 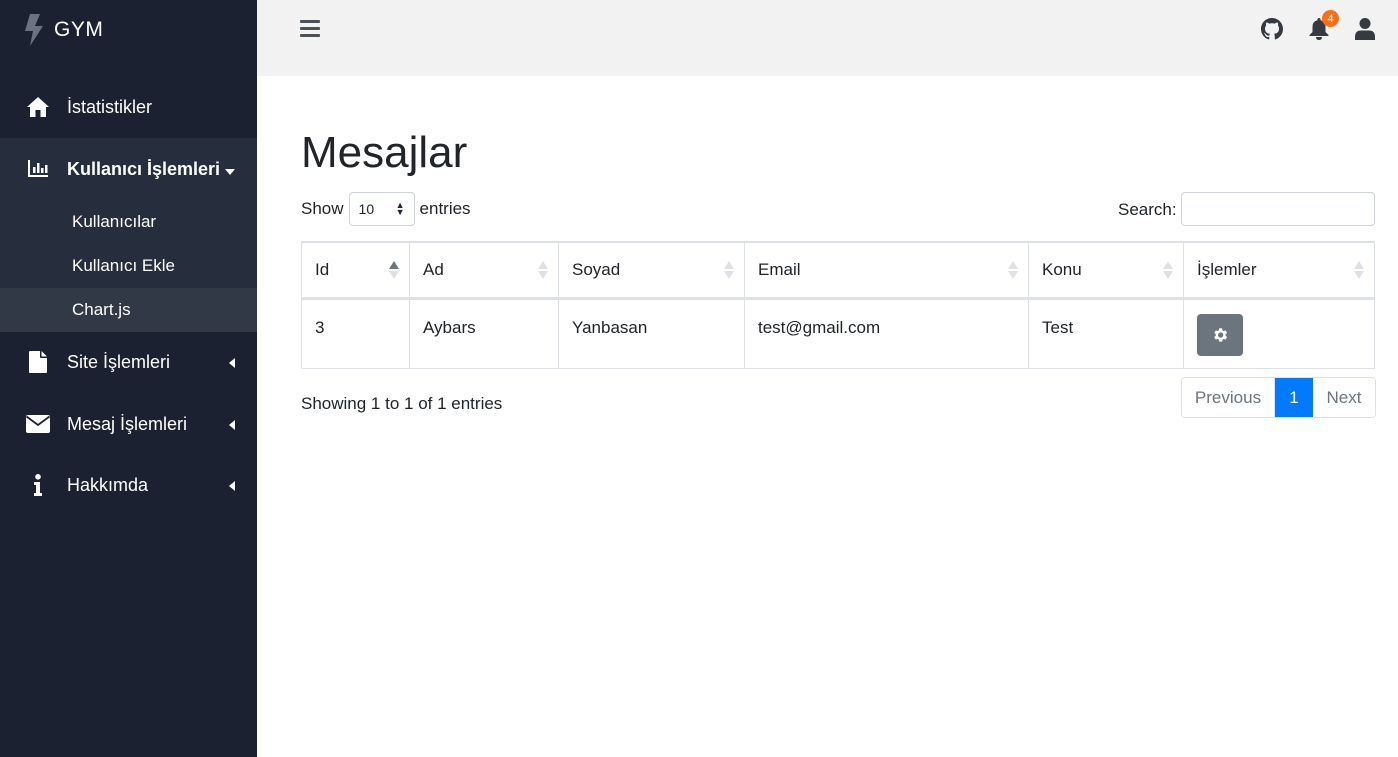 I want to click on sidebar-item-site-islemleri: Site İşlemleri, so click(x=128, y=362).